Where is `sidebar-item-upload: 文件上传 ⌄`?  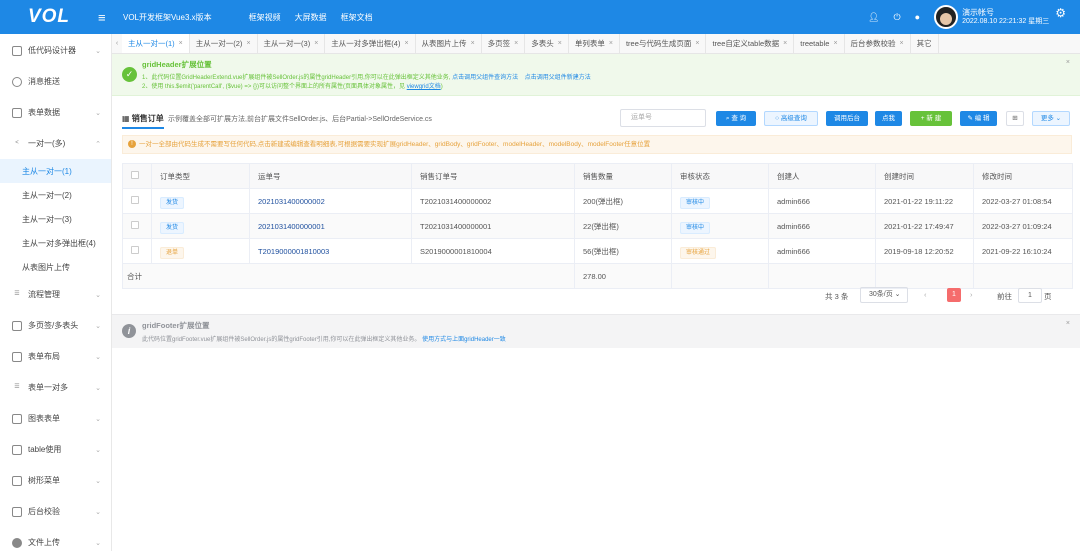 sidebar-item-upload: 文件上传 ⌄ is located at coordinates (55, 542).